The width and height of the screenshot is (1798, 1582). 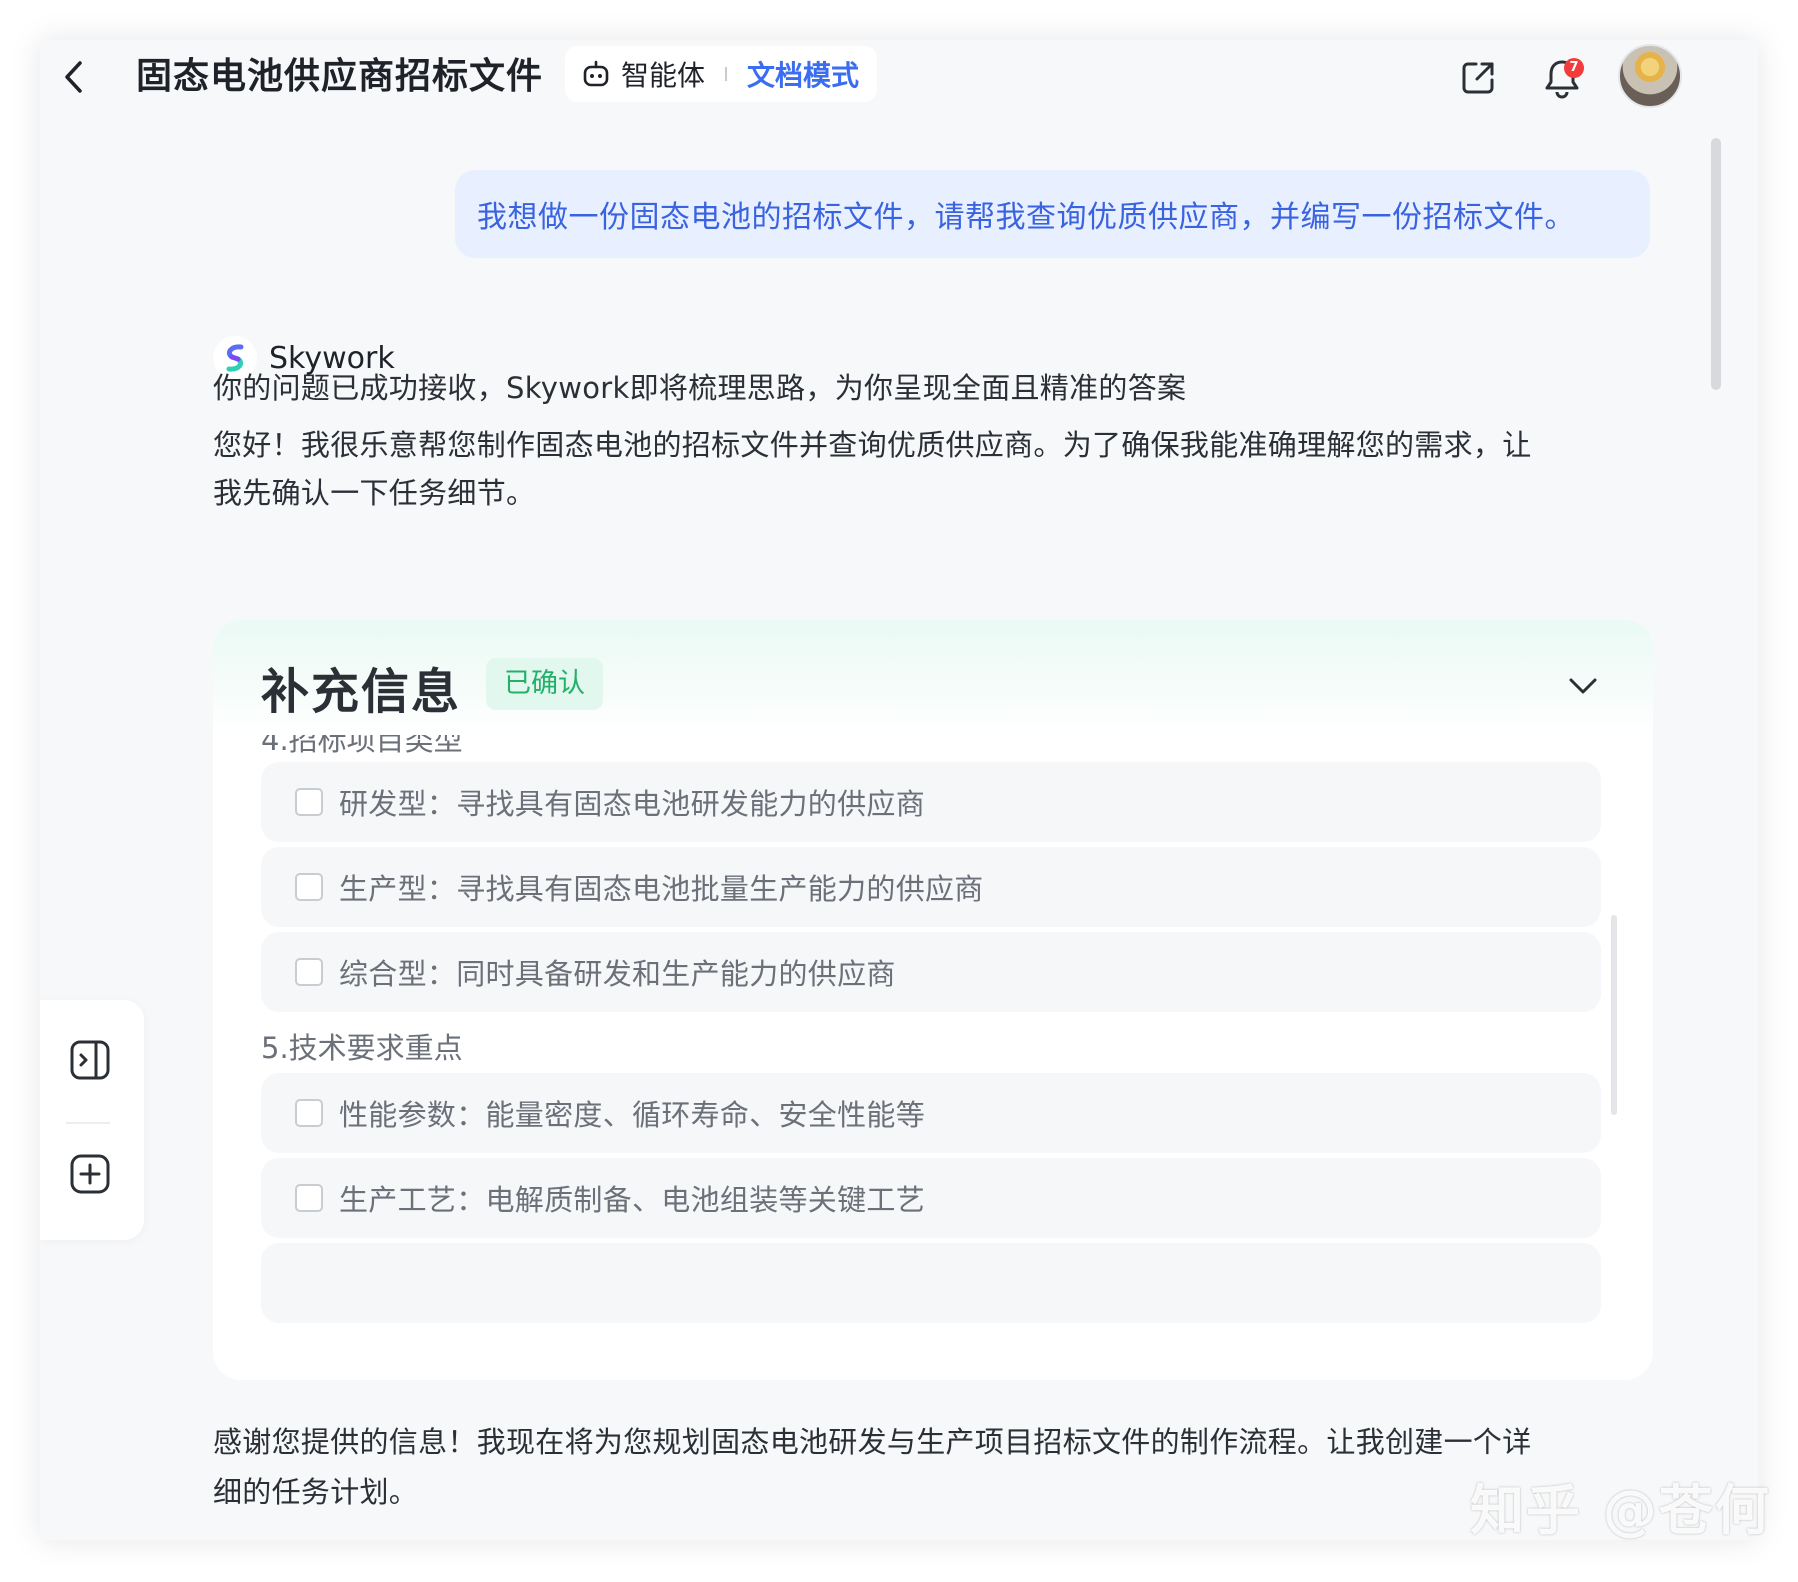 What do you see at coordinates (931, 1198) in the screenshot?
I see `option-production-process: 生产工艺：电解质制备、电池组装等关键工艺` at bounding box center [931, 1198].